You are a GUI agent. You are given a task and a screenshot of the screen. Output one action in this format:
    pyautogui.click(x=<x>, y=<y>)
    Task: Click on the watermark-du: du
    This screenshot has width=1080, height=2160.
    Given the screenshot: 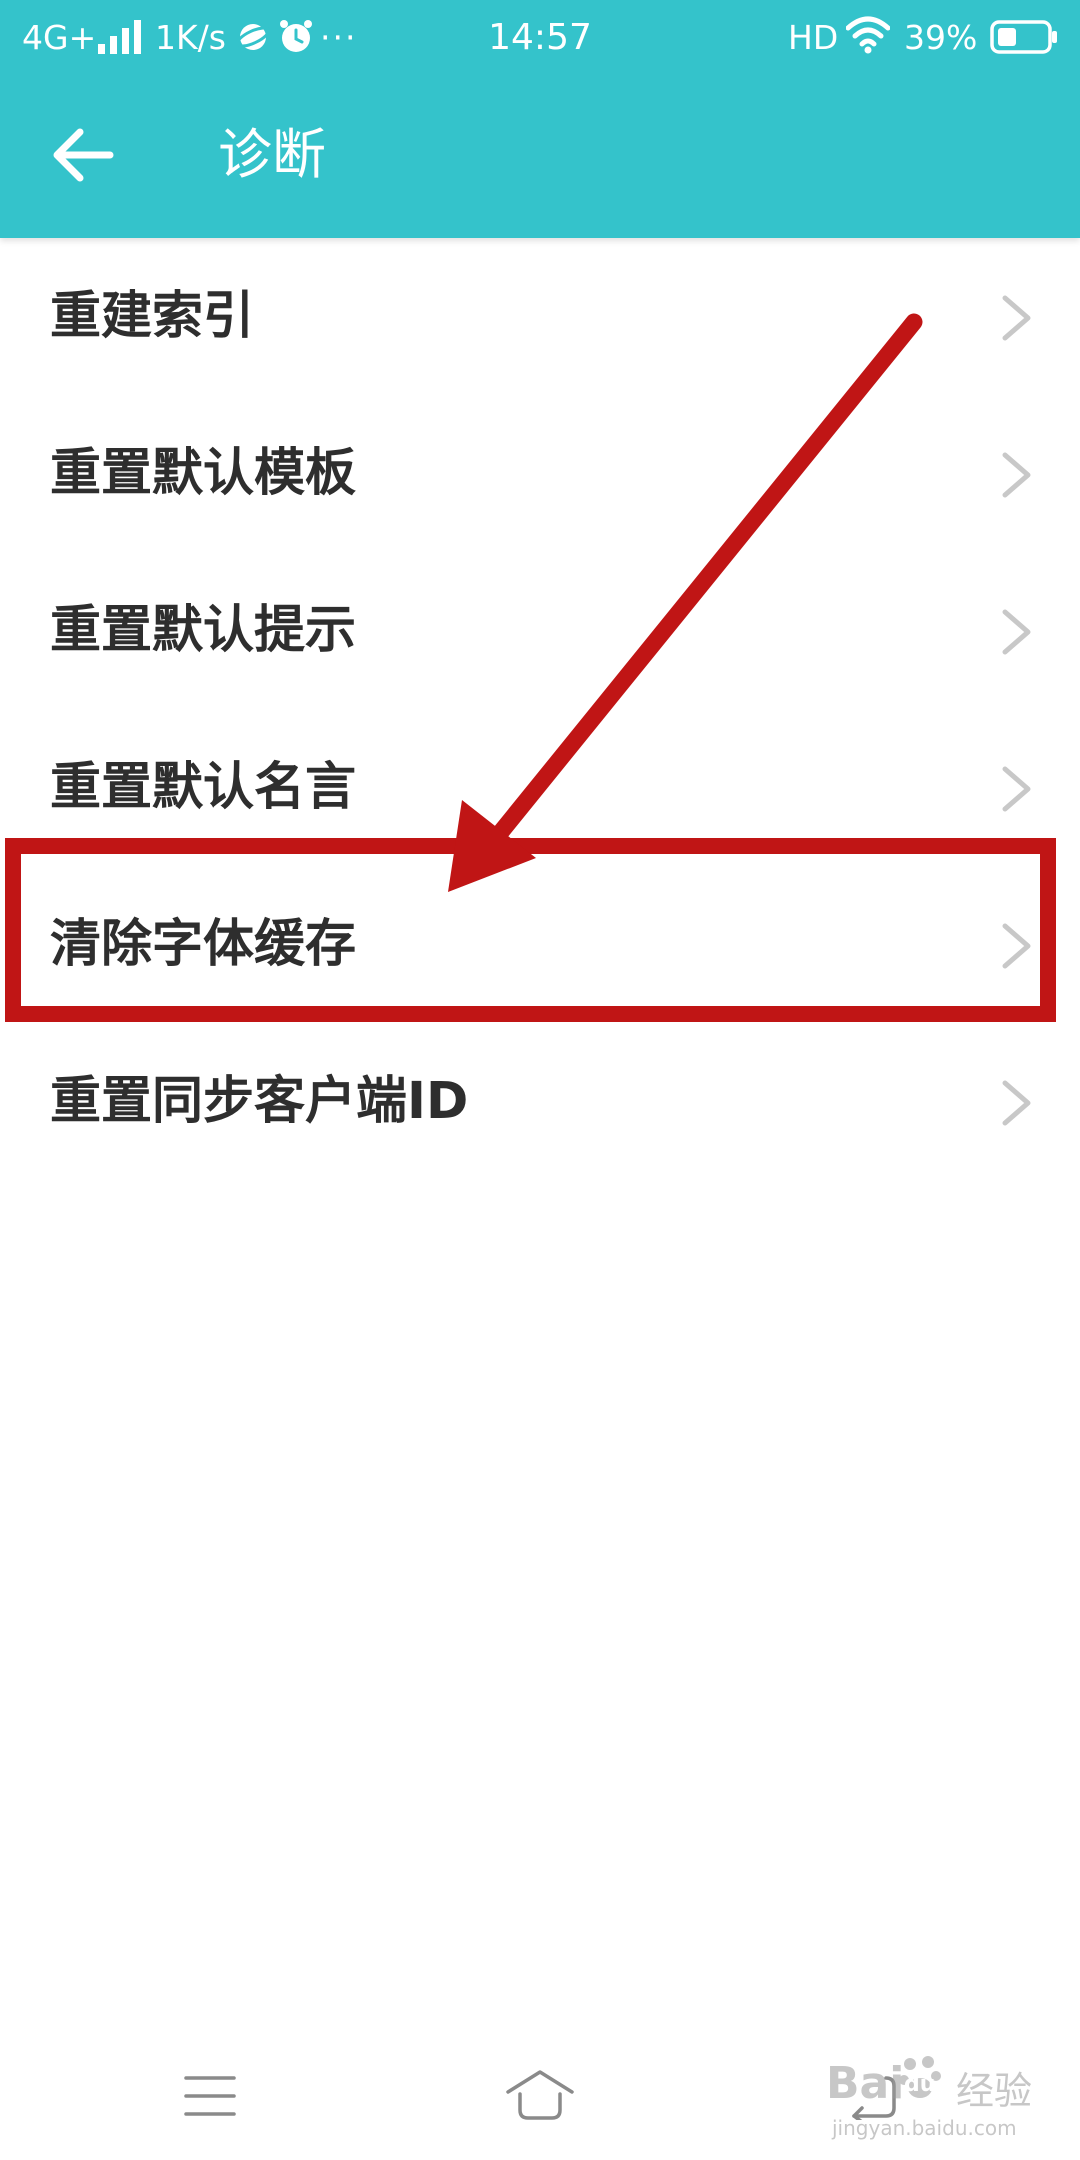 What is the action you would take?
    pyautogui.click(x=920, y=2084)
    